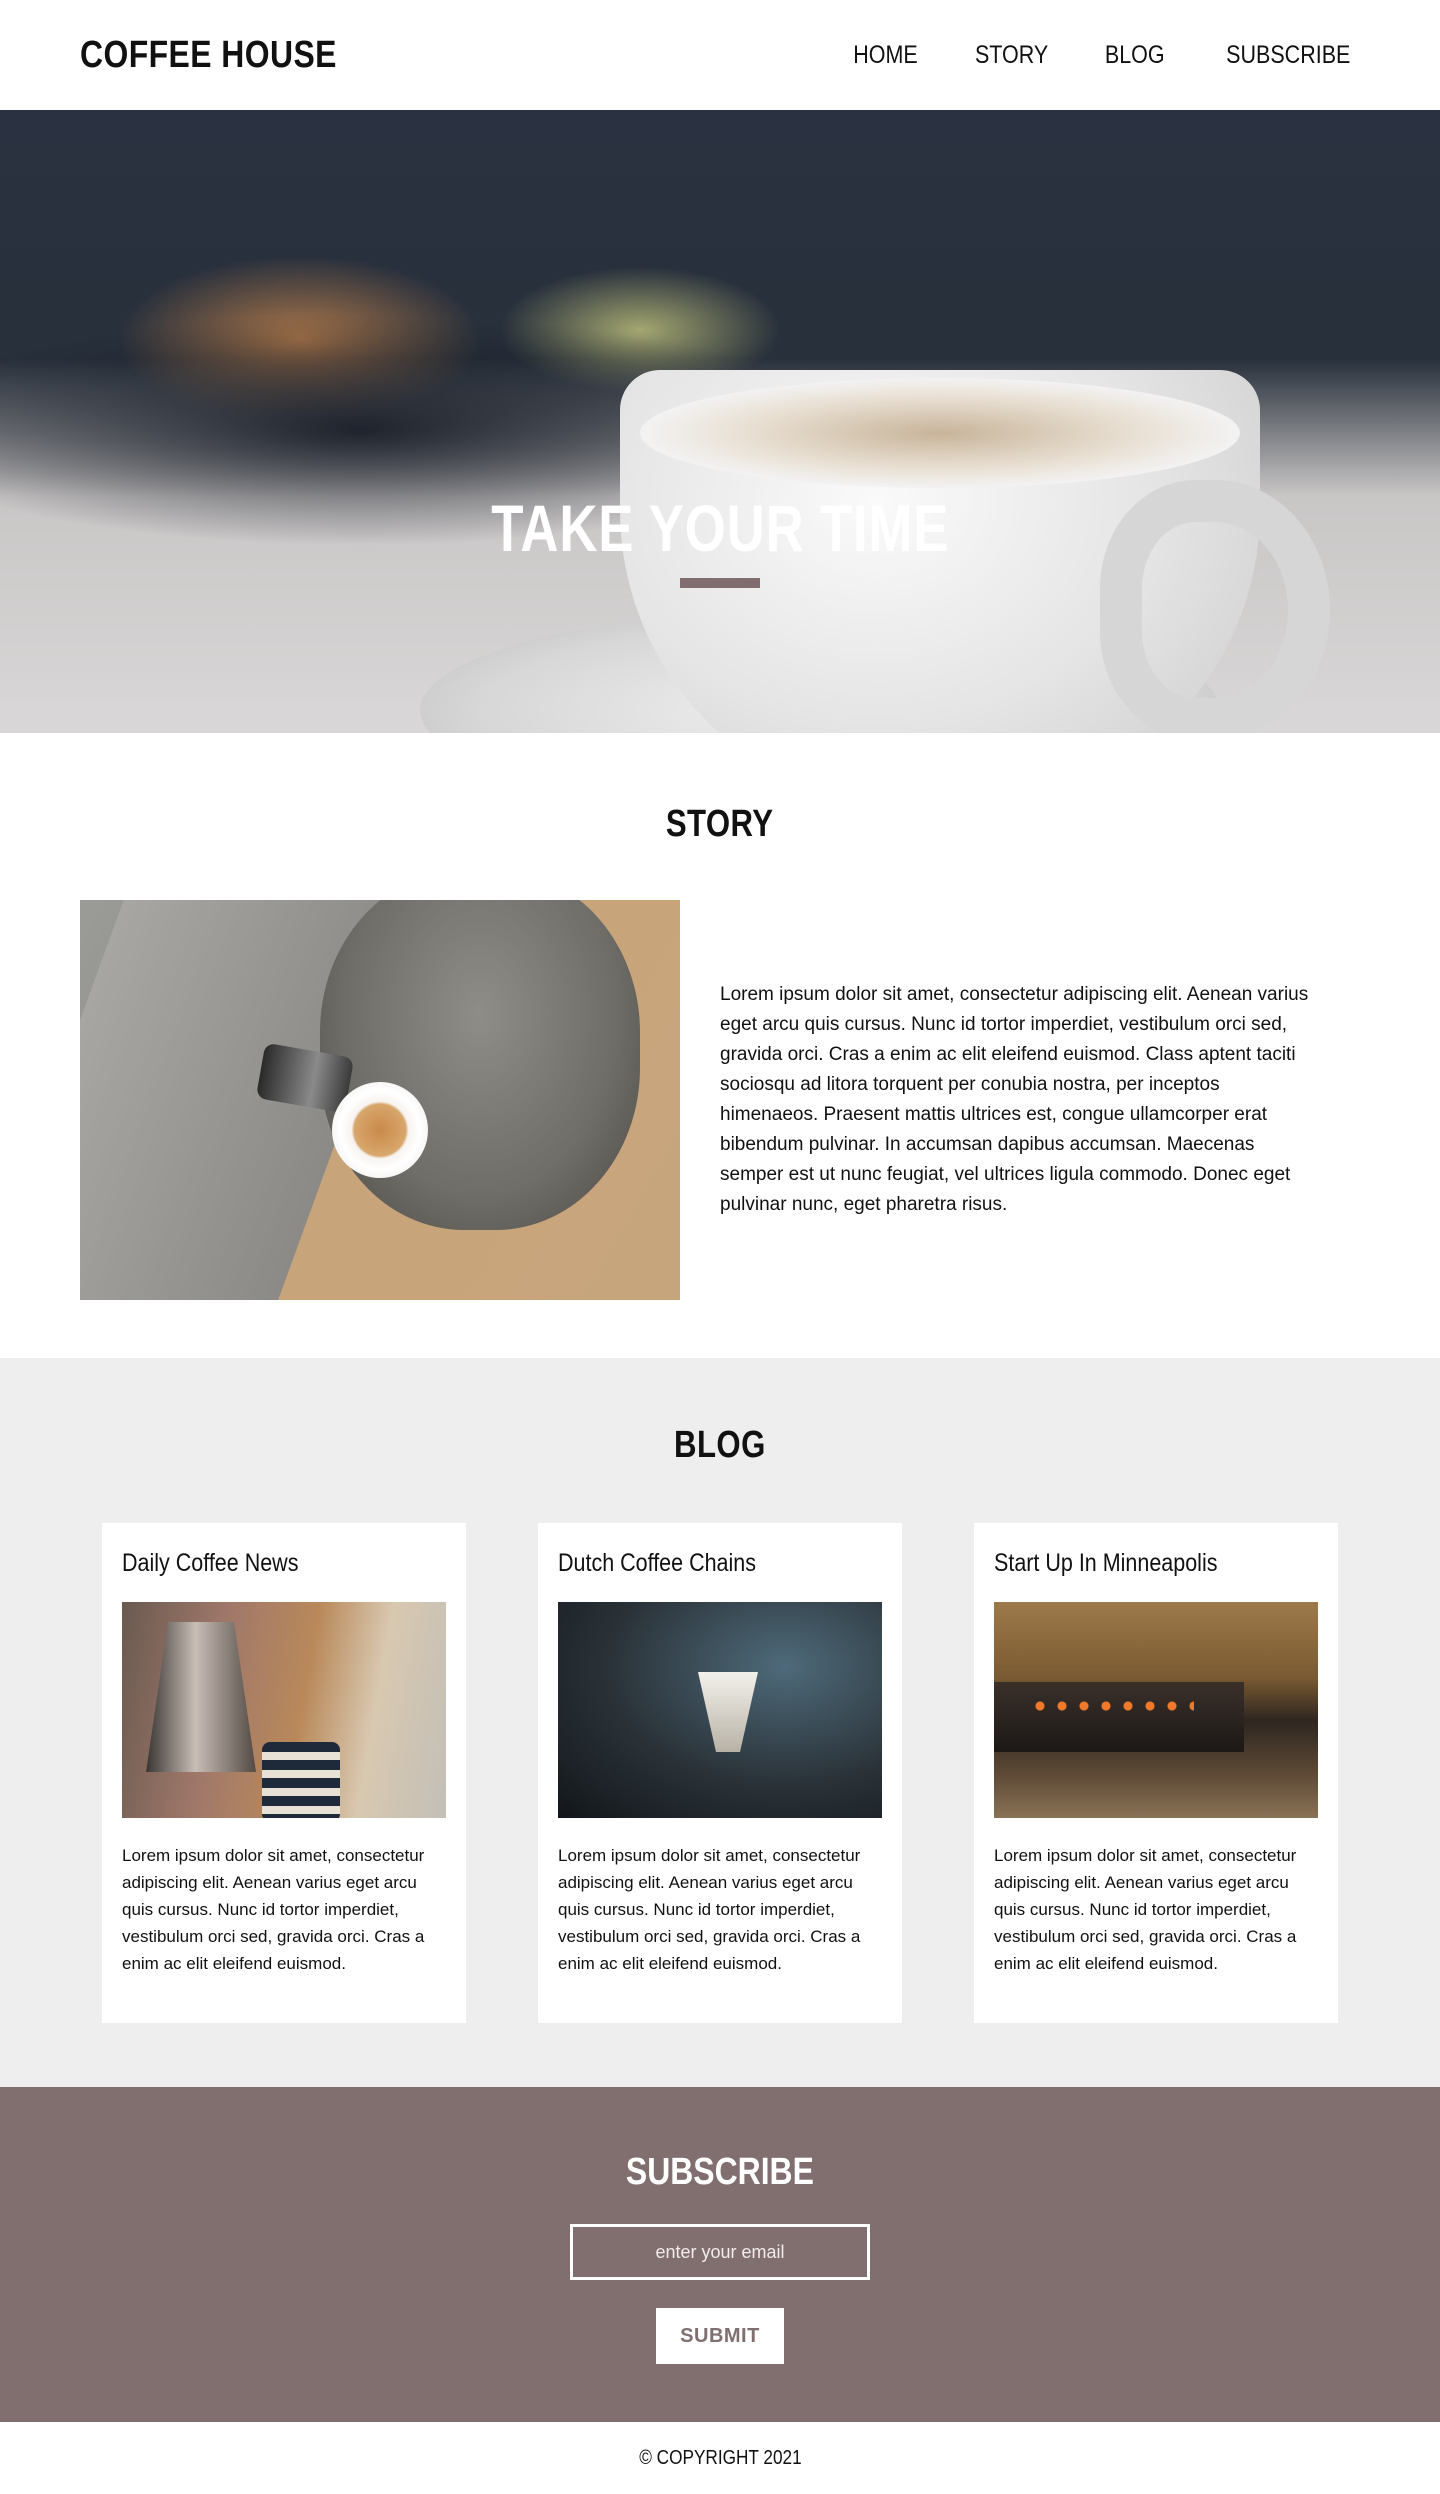 The width and height of the screenshot is (1440, 2494). I want to click on nav-link-story: STORY, so click(1011, 55).